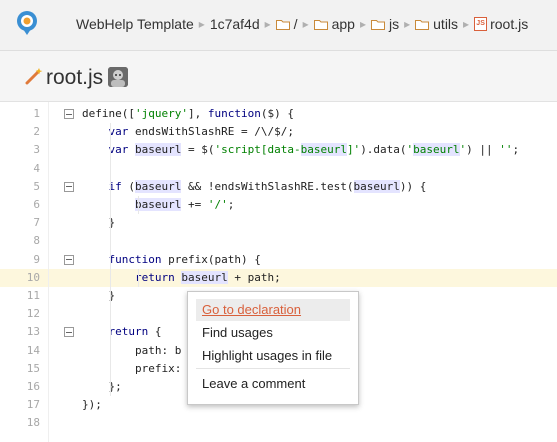  I want to click on menu-item-go-to-declaration: Go to declaration, so click(273, 310).